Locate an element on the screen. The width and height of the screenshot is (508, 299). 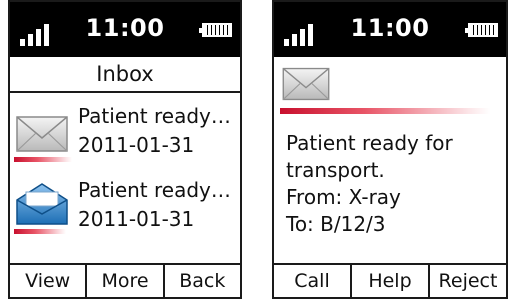
envelope-open-icon is located at coordinates (42, 204).